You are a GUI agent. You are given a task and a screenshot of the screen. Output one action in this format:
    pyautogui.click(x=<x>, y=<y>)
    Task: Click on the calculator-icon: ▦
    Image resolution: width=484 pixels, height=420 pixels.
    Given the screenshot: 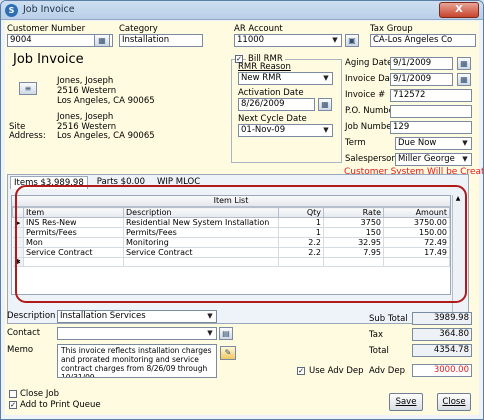 What is the action you would take?
    pyautogui.click(x=102, y=40)
    